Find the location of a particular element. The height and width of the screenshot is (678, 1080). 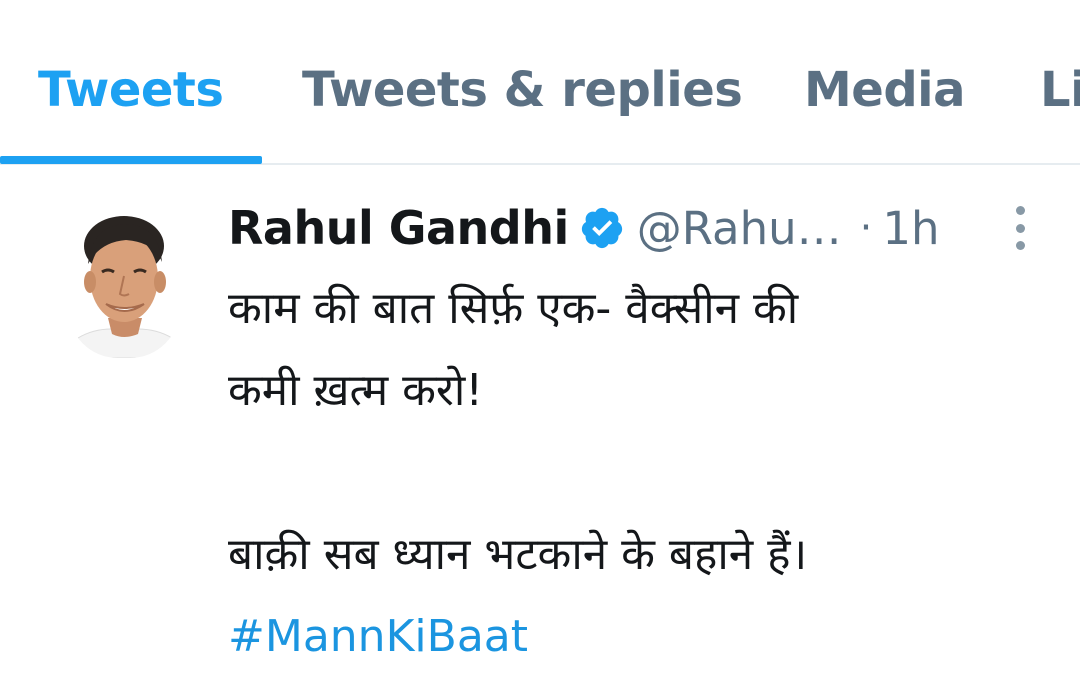

more-vertical-icon is located at coordinates (1020, 228).